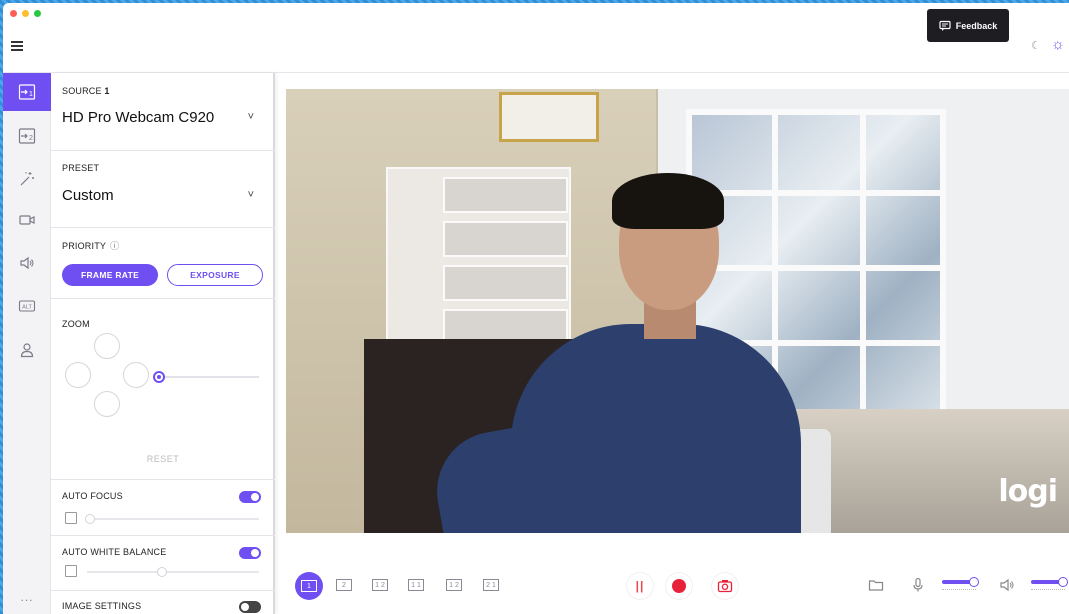 The height and width of the screenshot is (614, 1069). I want to click on sidebar-item-source-2: 2, so click(27, 136).